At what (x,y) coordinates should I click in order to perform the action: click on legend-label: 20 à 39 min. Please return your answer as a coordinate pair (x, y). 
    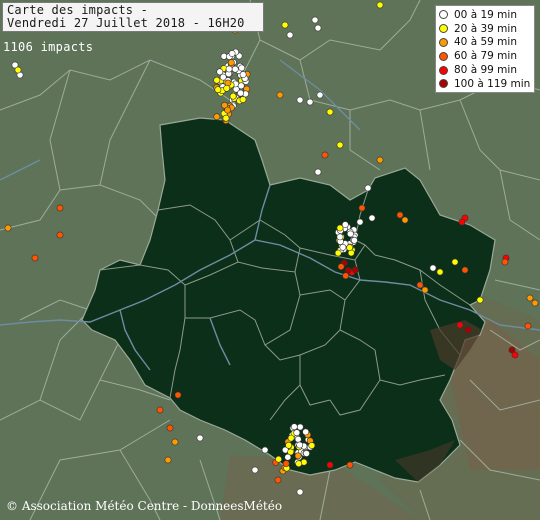
    Looking at the image, I should click on (485, 28).